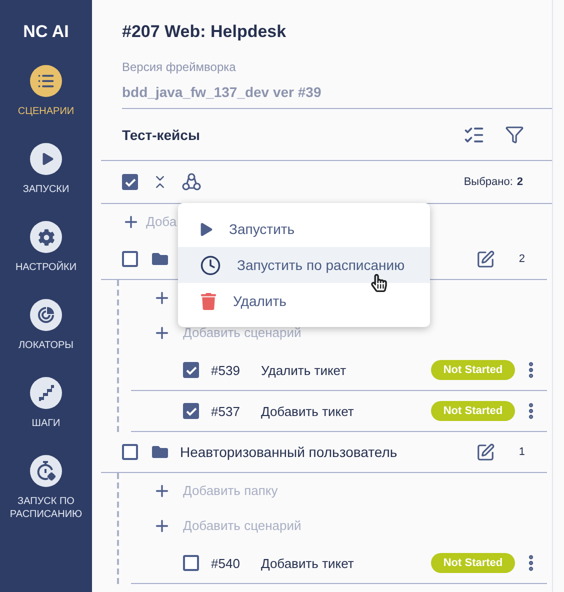  What do you see at coordinates (46, 111) in the screenshot?
I see `nav-label: СЦЕНАРИИ` at bounding box center [46, 111].